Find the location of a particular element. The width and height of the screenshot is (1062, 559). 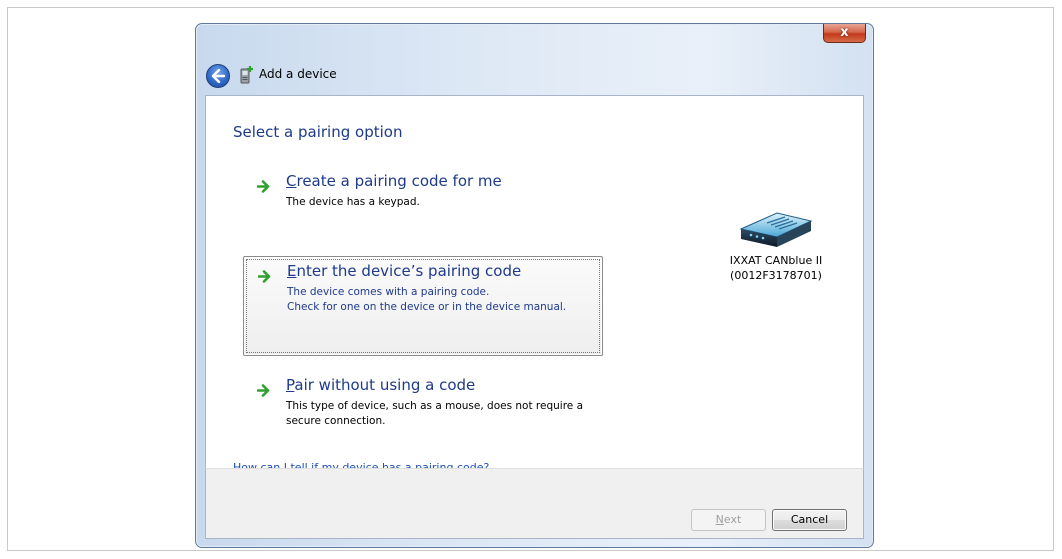

back-arrow-icon is located at coordinates (218, 76).